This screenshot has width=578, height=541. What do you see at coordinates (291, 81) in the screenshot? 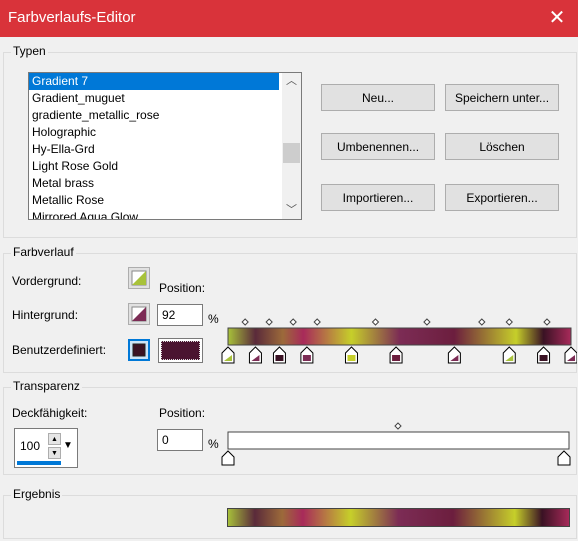
I see `scroll-up-icon: ︿` at bounding box center [291, 81].